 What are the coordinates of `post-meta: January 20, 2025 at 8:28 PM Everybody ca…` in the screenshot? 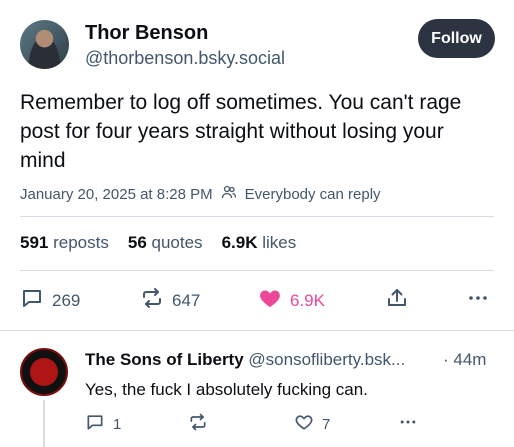 It's located at (200, 194).